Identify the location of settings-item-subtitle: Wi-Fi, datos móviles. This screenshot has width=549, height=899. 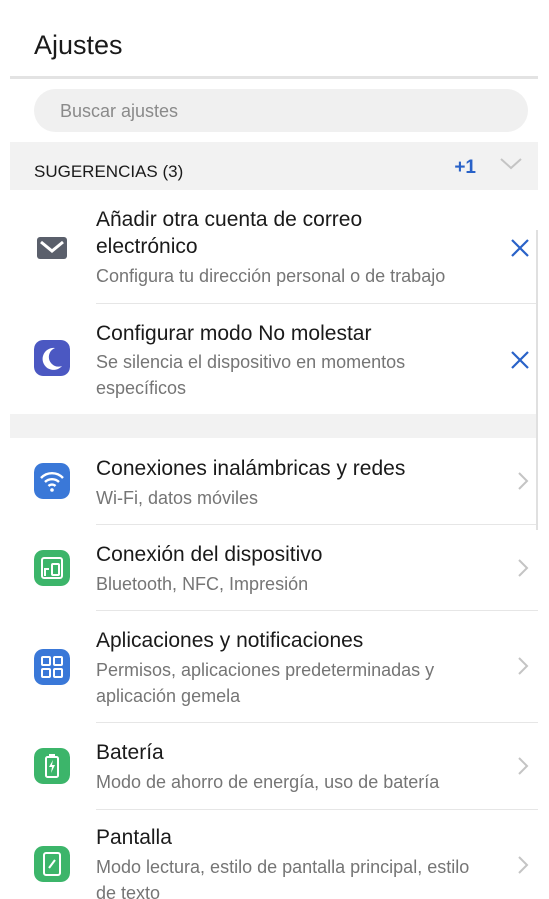
(177, 498).